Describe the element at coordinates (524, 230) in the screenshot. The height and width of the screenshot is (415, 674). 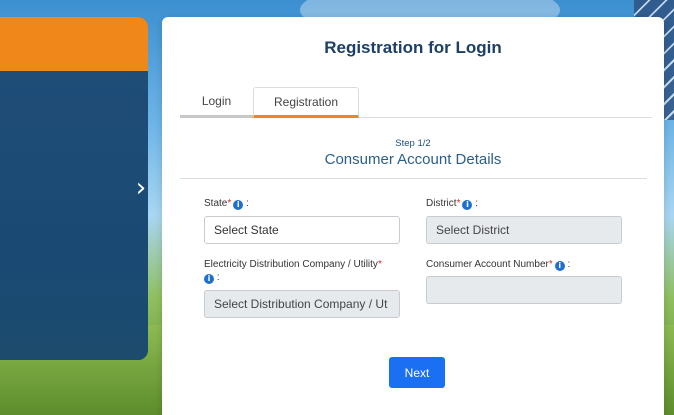
I see `district-select: Select District` at that location.